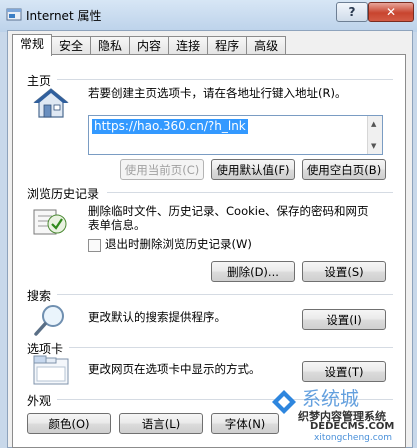  What do you see at coordinates (284, 402) in the screenshot?
I see `watermark-logo-icon` at bounding box center [284, 402].